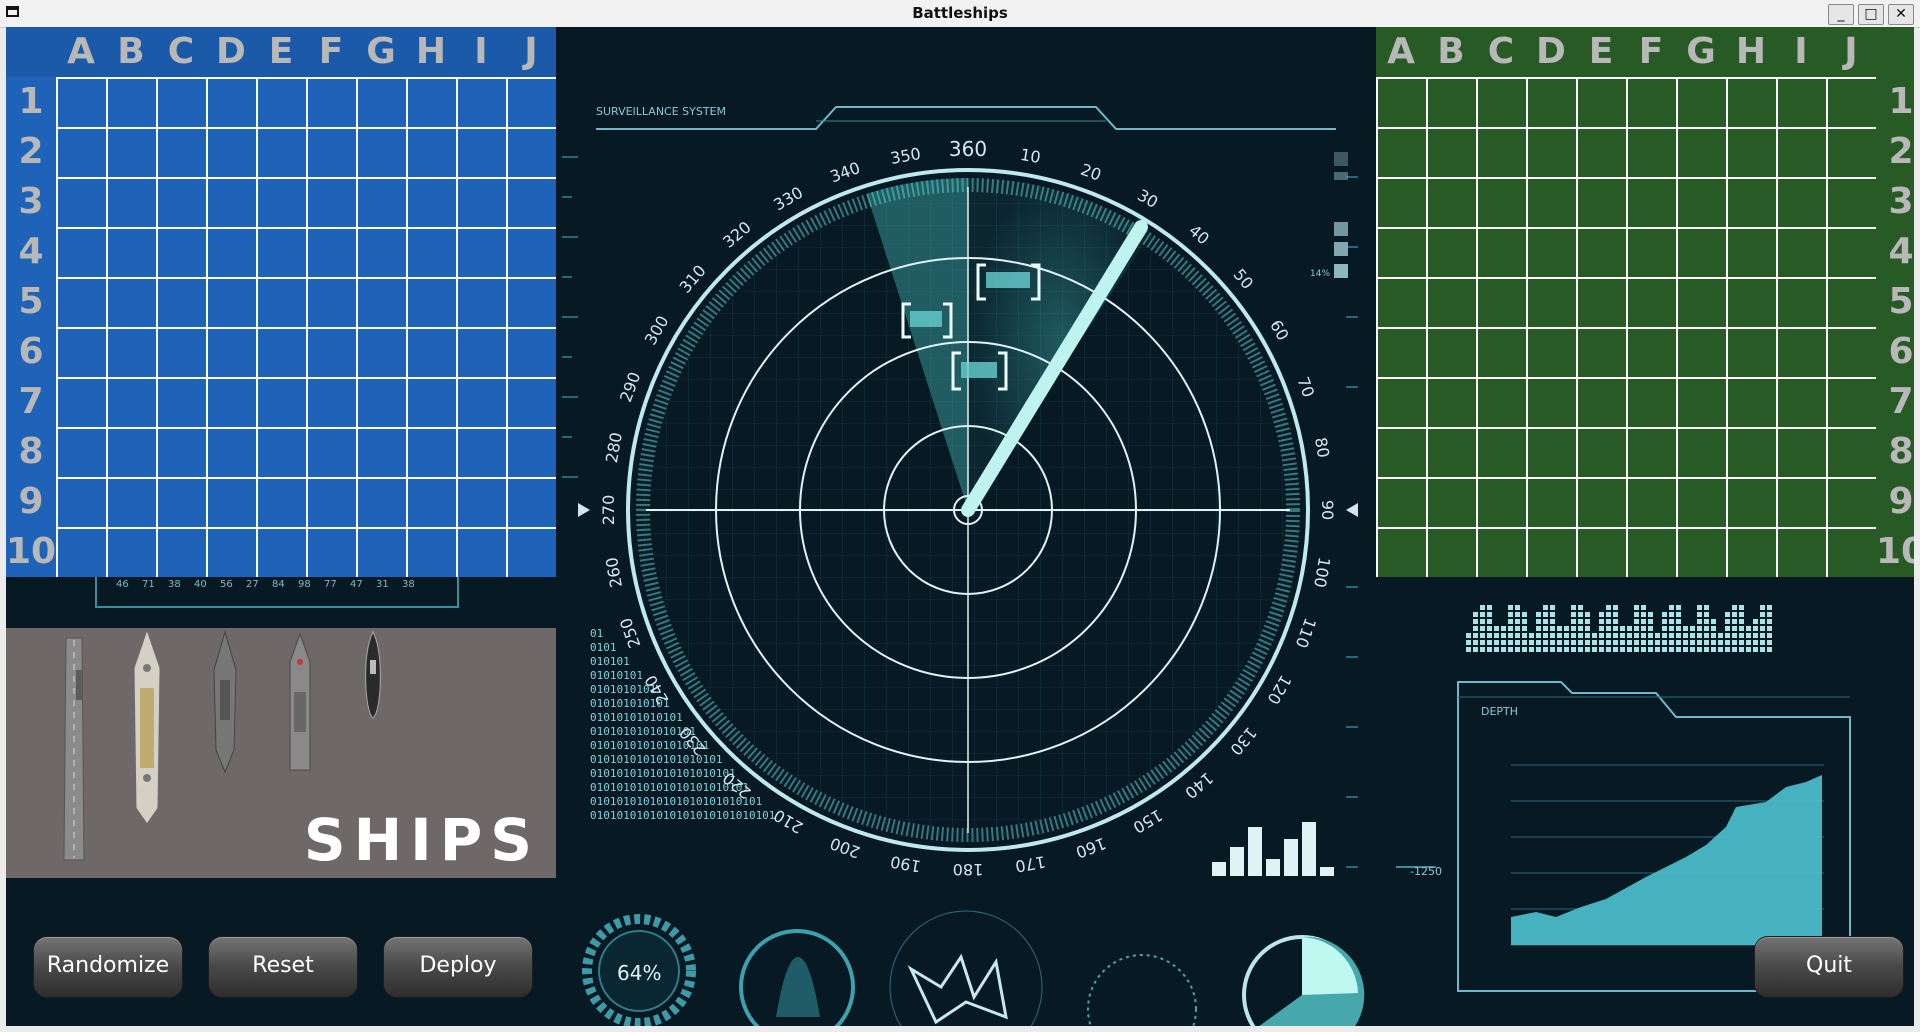  I want to click on strip-number: 27, so click(252, 584).